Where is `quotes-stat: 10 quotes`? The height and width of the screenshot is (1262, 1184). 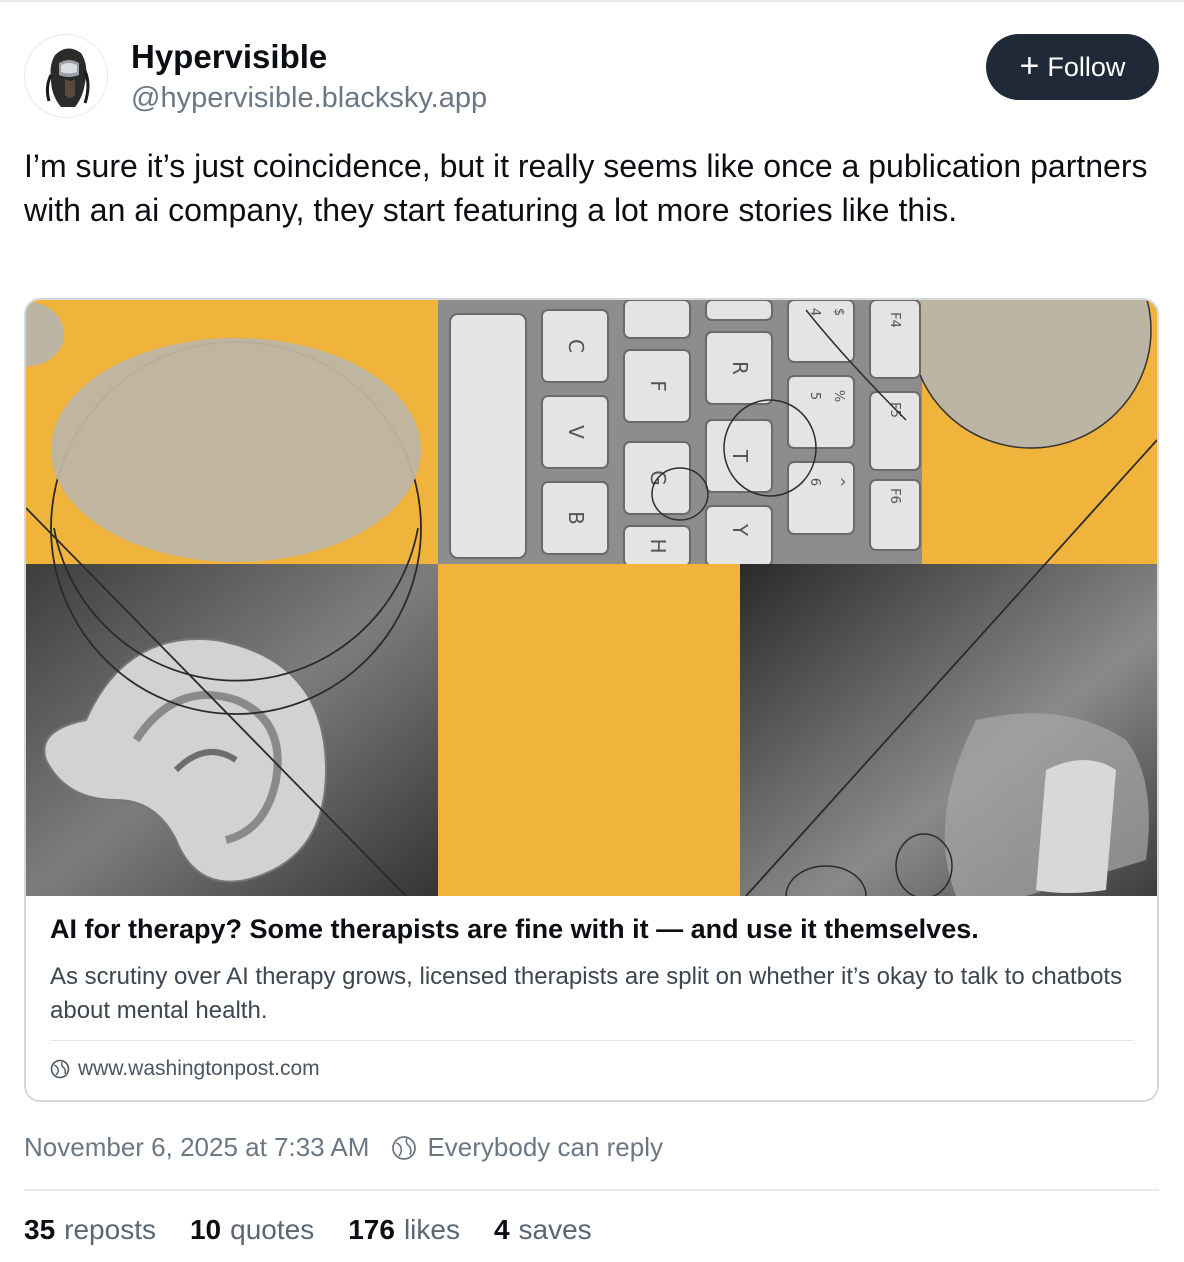
quotes-stat: 10 quotes is located at coordinates (252, 1230).